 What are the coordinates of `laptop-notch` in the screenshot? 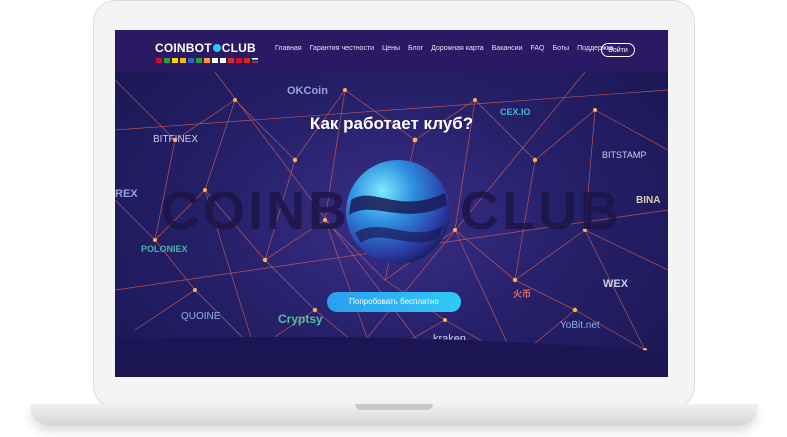 It's located at (394, 407).